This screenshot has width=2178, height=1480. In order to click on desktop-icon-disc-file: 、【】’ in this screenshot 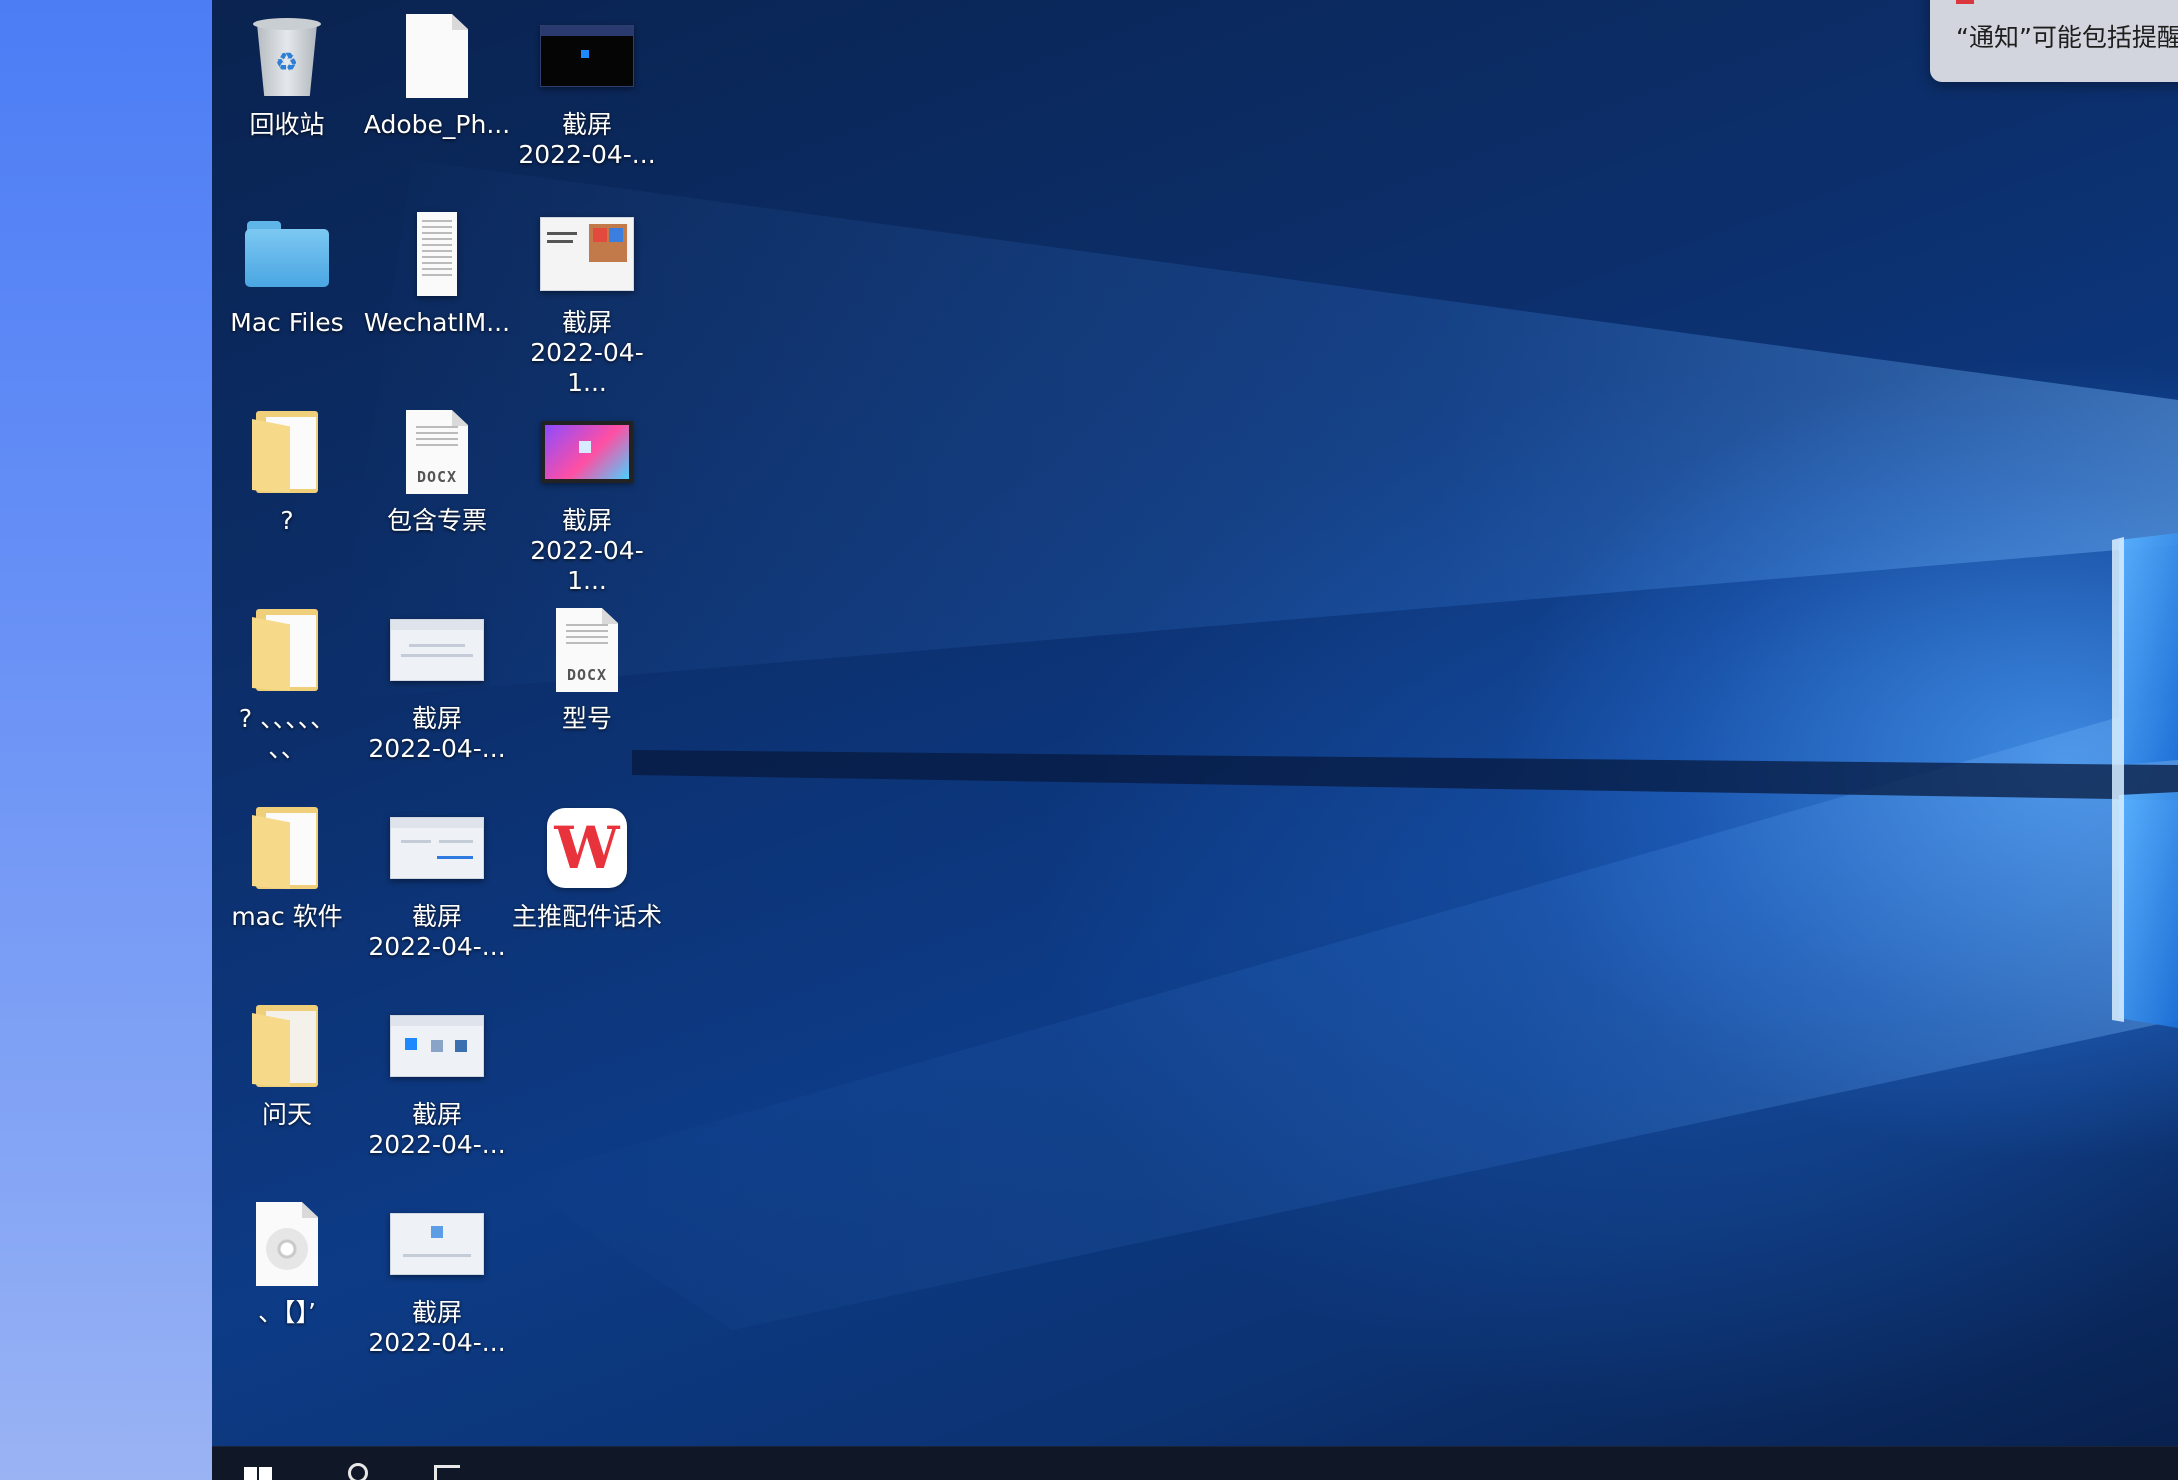, I will do `click(287, 1262)`.